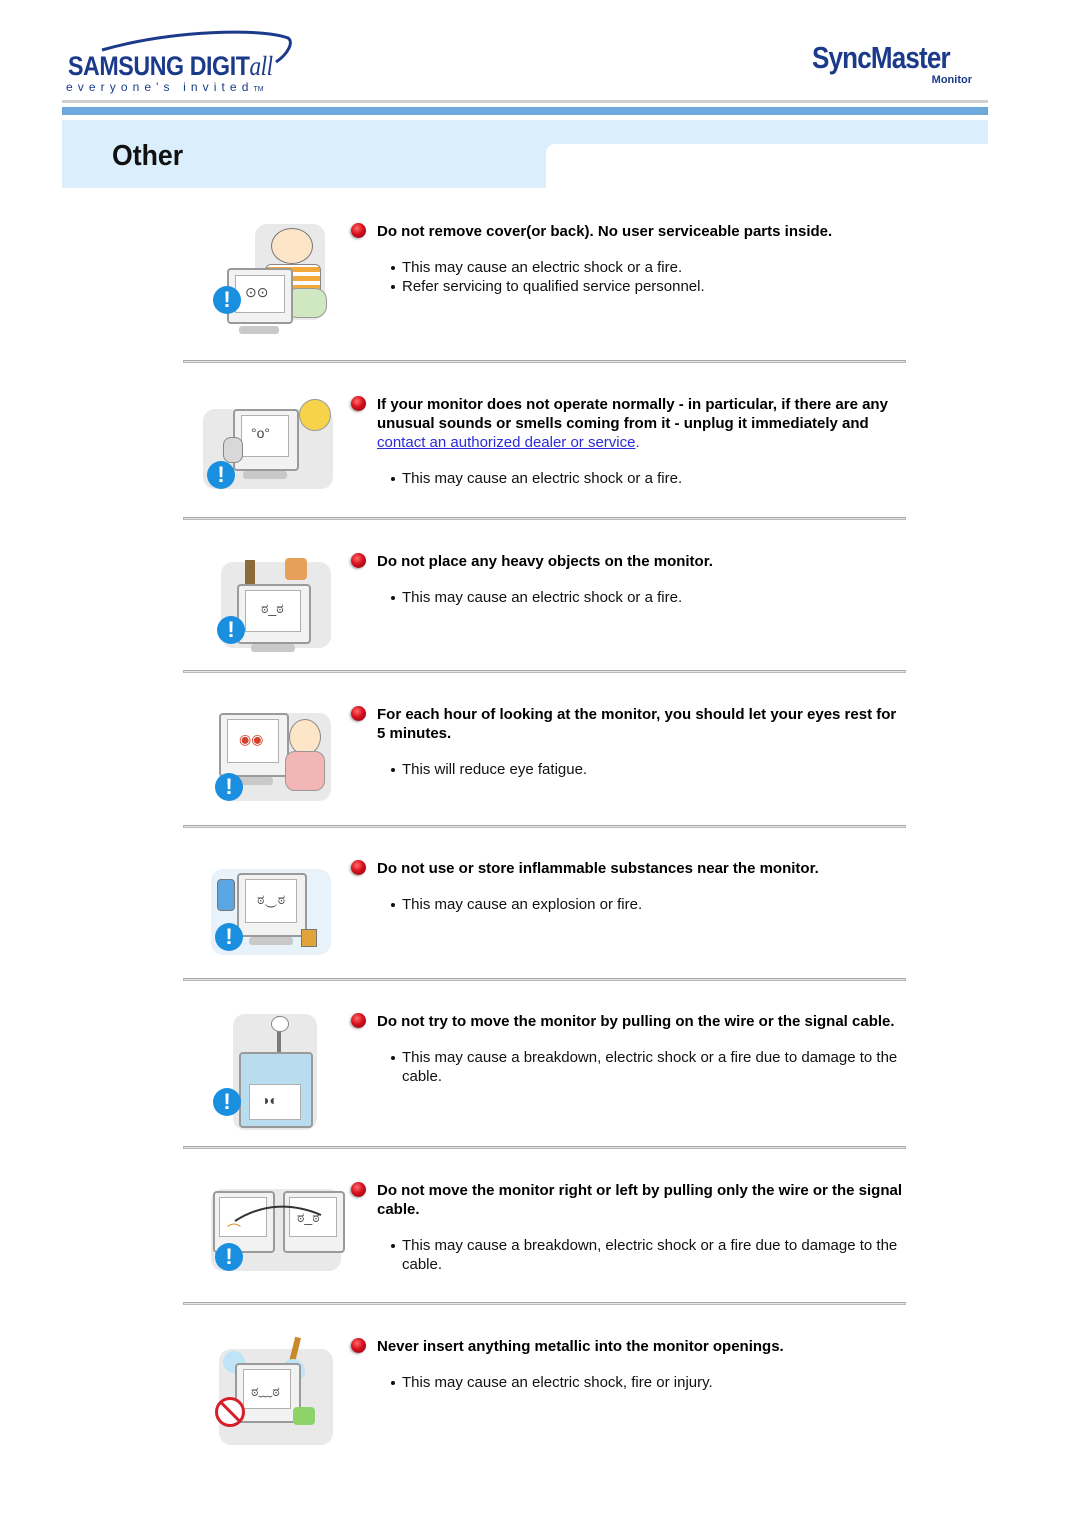 The width and height of the screenshot is (1080, 1528). I want to click on illustration-remove-cover: ⊙⊙ !, so click(263, 287).